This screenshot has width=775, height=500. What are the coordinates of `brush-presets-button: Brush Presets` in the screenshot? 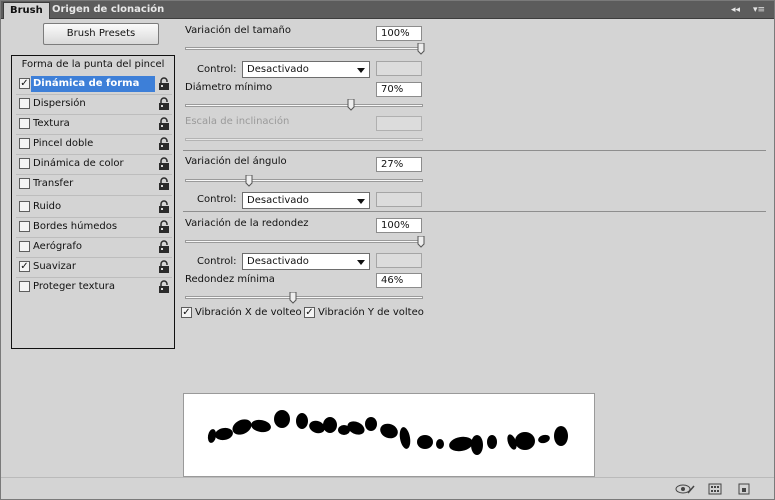 It's located at (101, 34).